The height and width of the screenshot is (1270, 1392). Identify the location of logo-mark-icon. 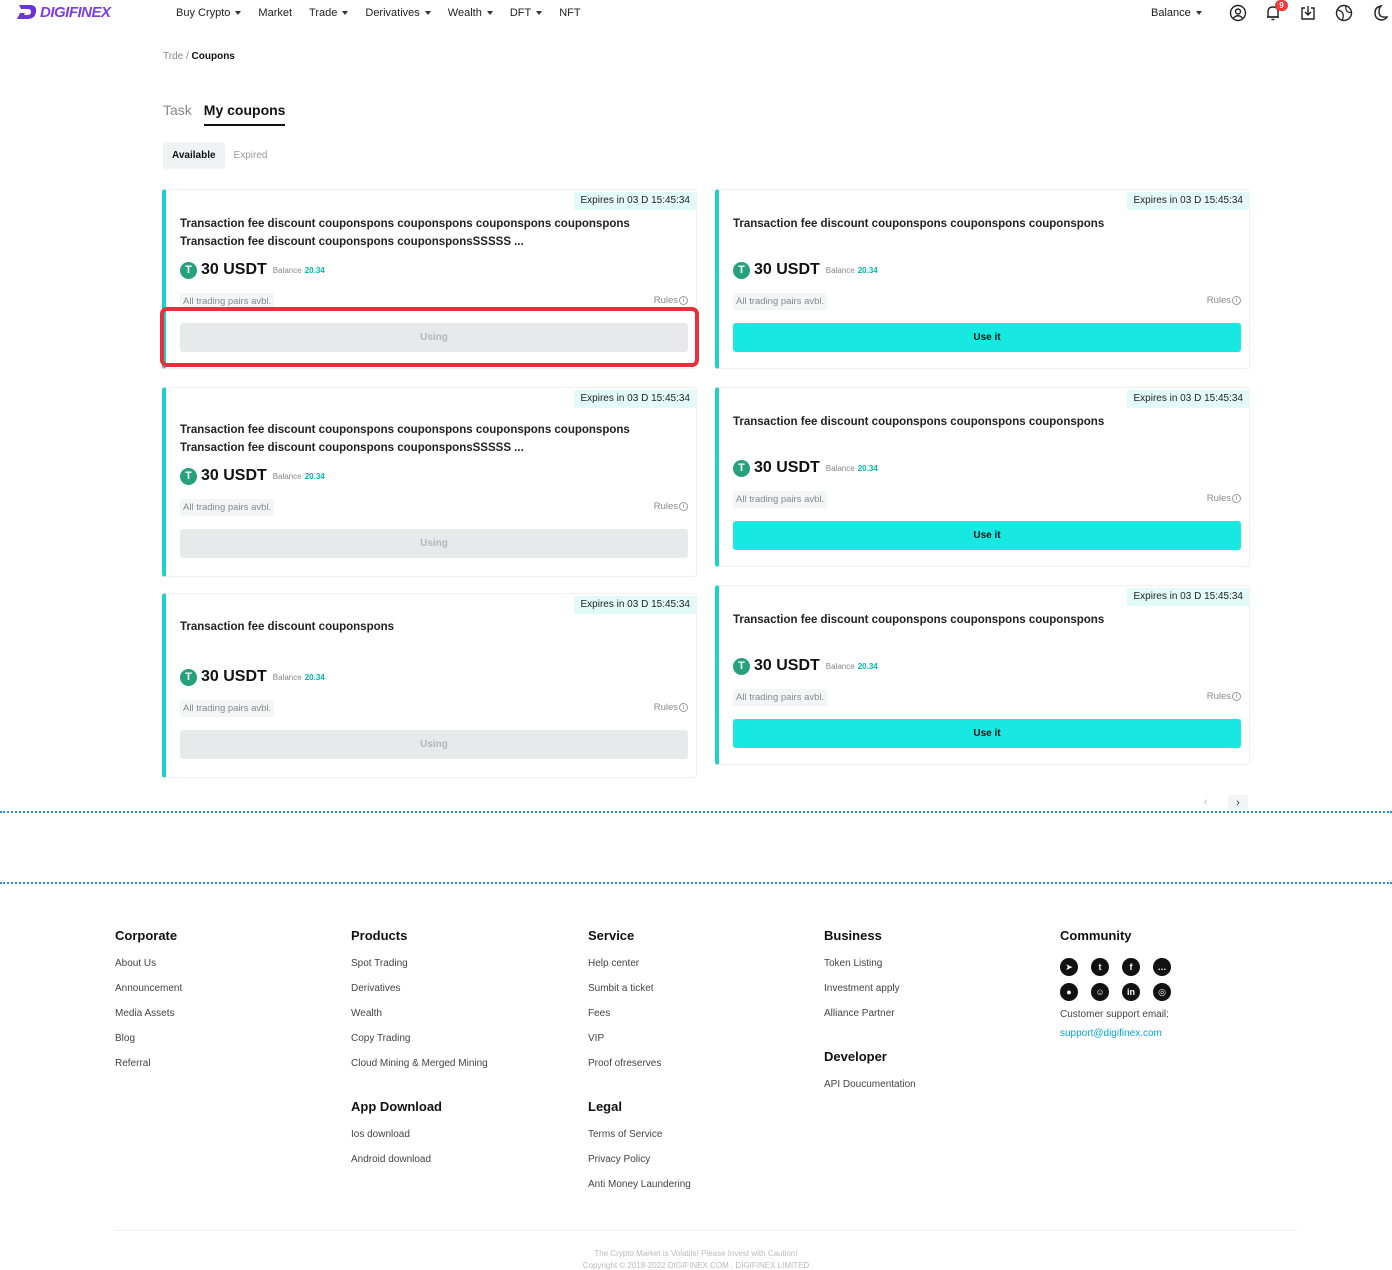
(27, 12).